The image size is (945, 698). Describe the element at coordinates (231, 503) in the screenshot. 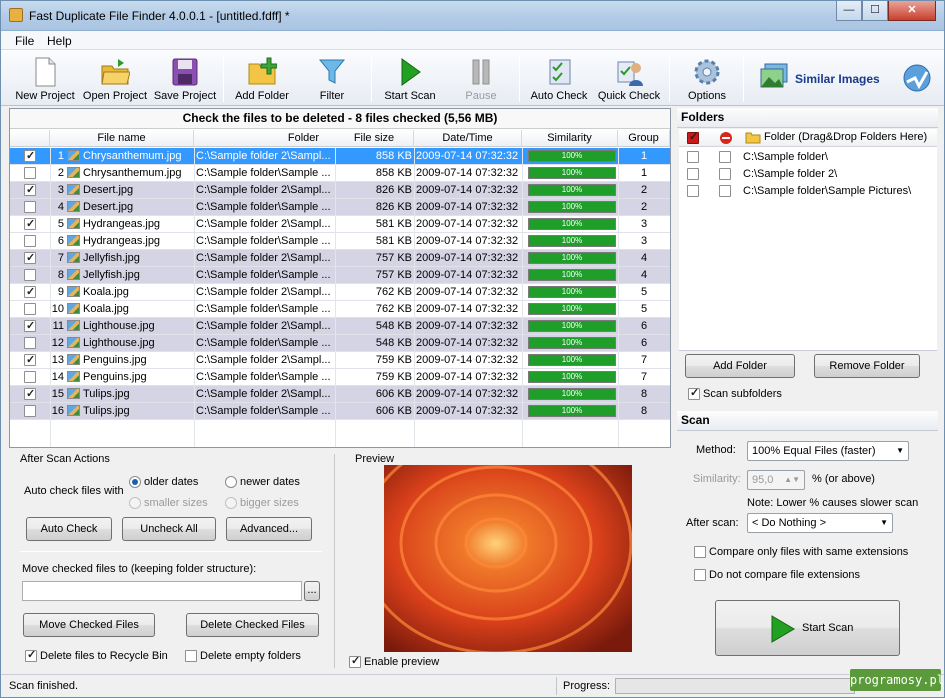

I see `bigger-sizes-radio` at that location.